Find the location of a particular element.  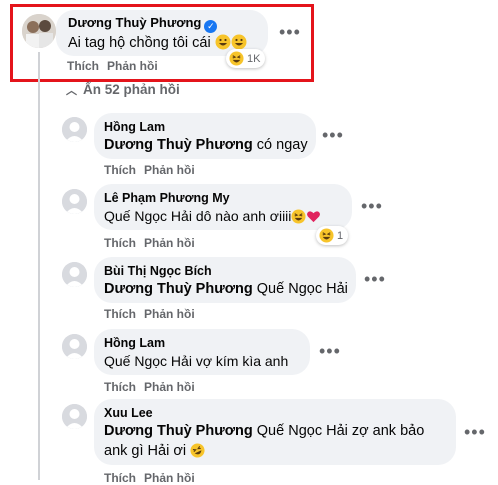

chevron-up-icon: ︿ is located at coordinates (71, 91).